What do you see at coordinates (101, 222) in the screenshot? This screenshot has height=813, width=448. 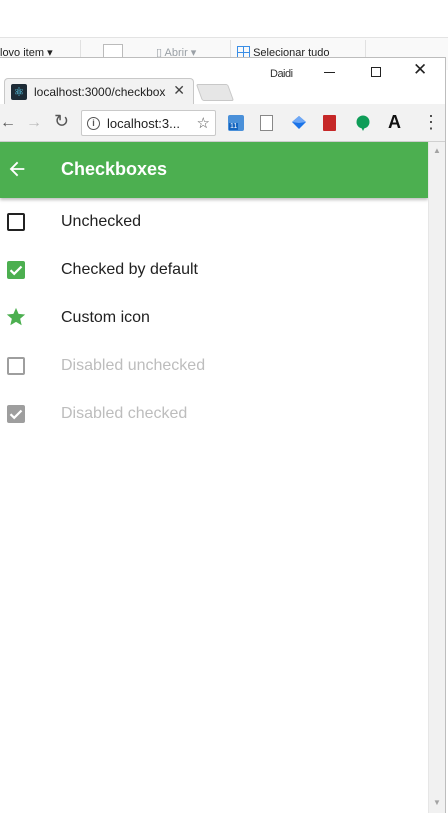 I see `checkbox-label: Unchecked` at bounding box center [101, 222].